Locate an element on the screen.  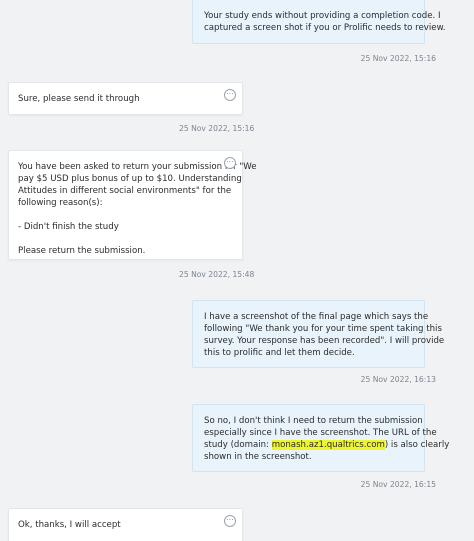
message-timestamp: 25 Nov 2022, 15:48 is located at coordinates (217, 274).